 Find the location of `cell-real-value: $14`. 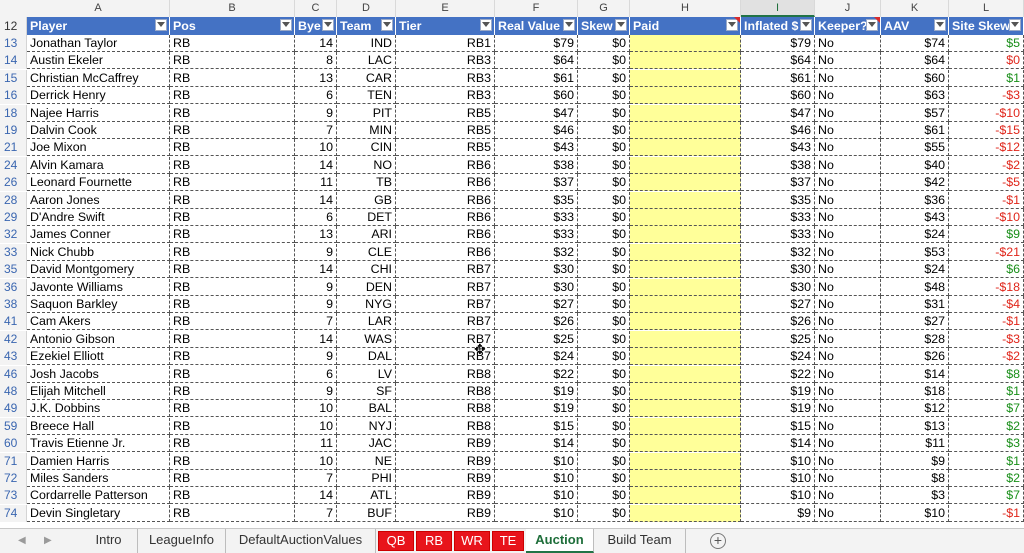

cell-real-value: $14 is located at coordinates (536, 444).